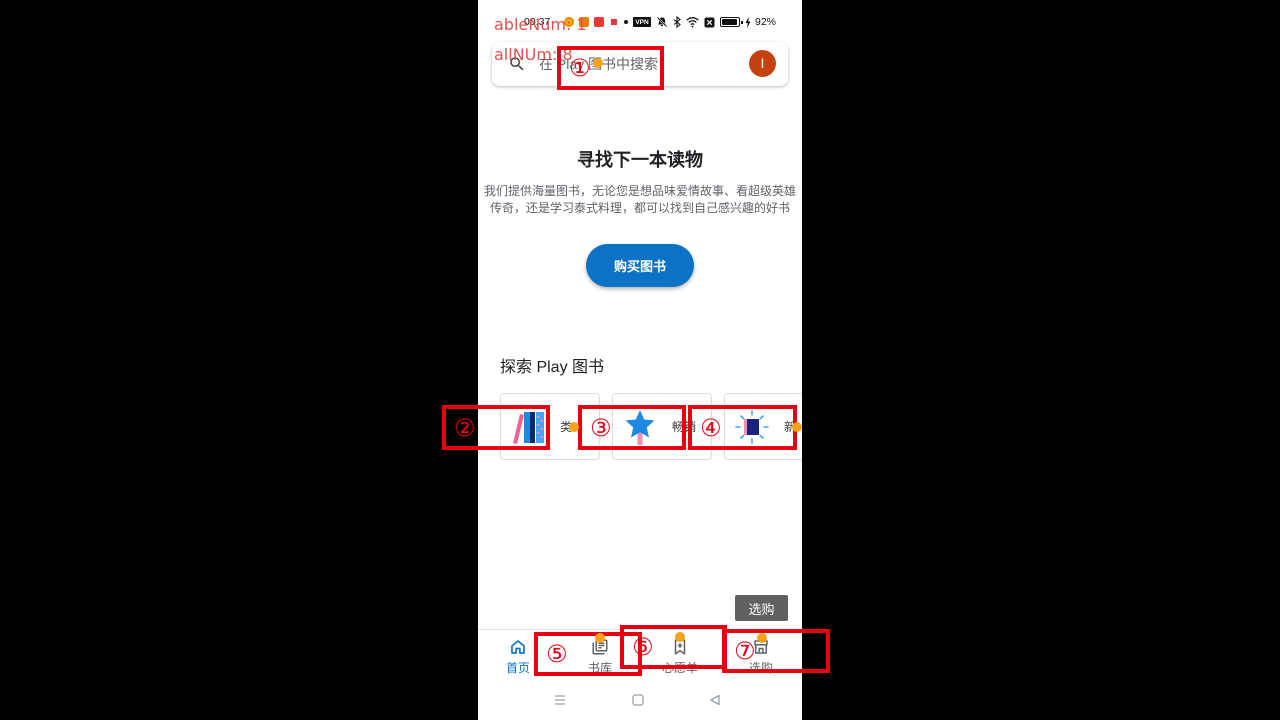 This screenshot has height=720, width=1280. What do you see at coordinates (640, 265) in the screenshot?
I see `buy-books-button: 购买图书` at bounding box center [640, 265].